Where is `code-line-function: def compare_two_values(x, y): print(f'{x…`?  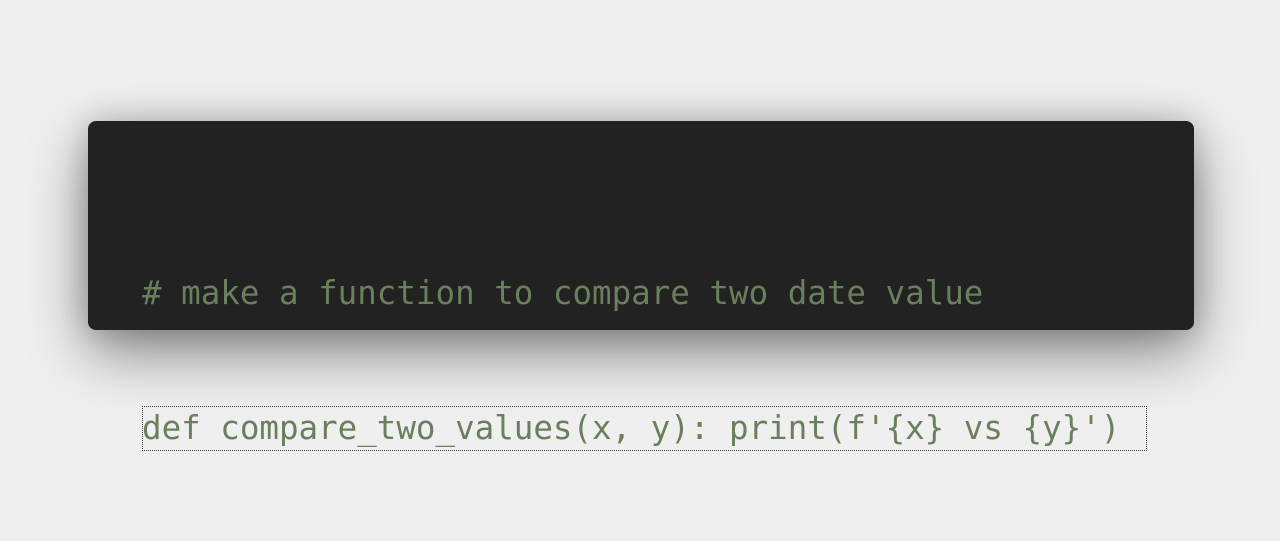
code-line-function: def compare_two_values(x, y): print(f'{x… is located at coordinates (644, 428).